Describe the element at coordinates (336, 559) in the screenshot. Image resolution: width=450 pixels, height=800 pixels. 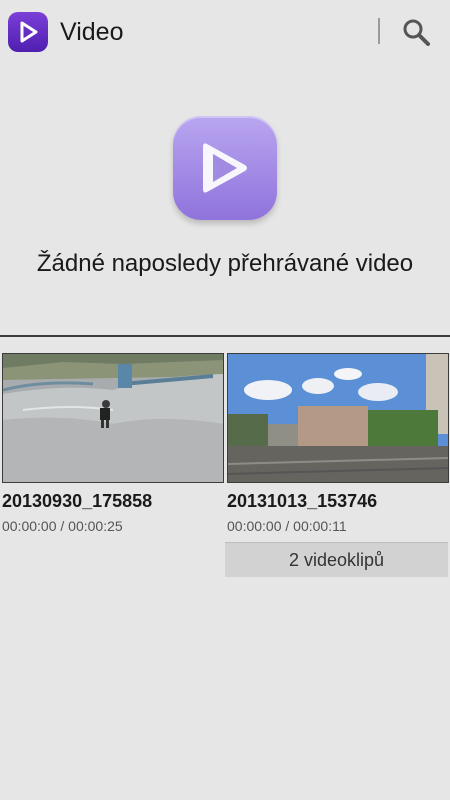
I see `folder-video-count-button: 2 videoklipů` at that location.